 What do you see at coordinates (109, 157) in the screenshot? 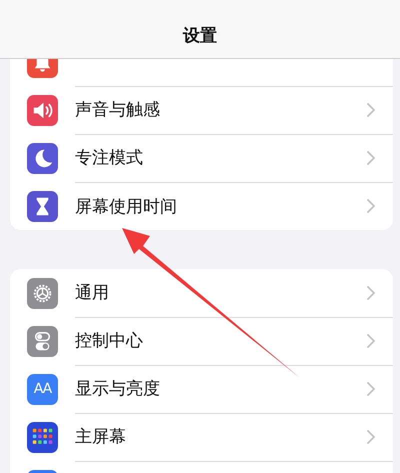
I see `settings-item: 专注模式` at bounding box center [109, 157].